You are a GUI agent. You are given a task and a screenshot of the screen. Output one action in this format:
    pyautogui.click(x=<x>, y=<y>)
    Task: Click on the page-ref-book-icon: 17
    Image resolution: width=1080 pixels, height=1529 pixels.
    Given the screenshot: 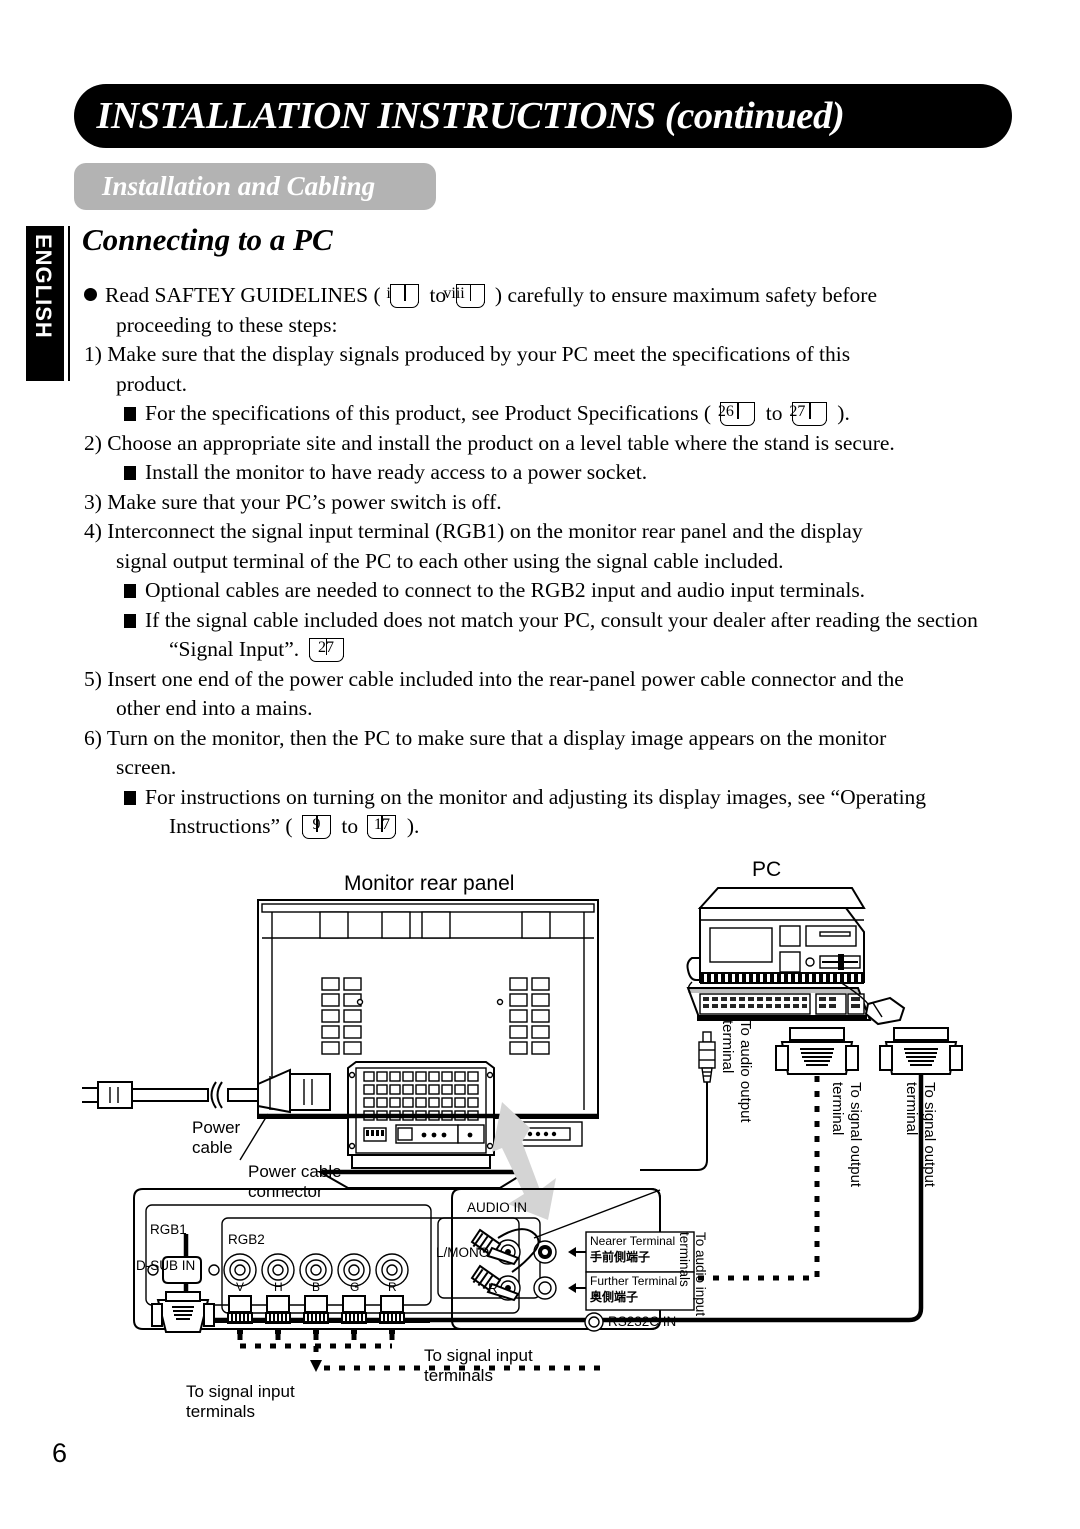 What is the action you would take?
    pyautogui.click(x=382, y=827)
    